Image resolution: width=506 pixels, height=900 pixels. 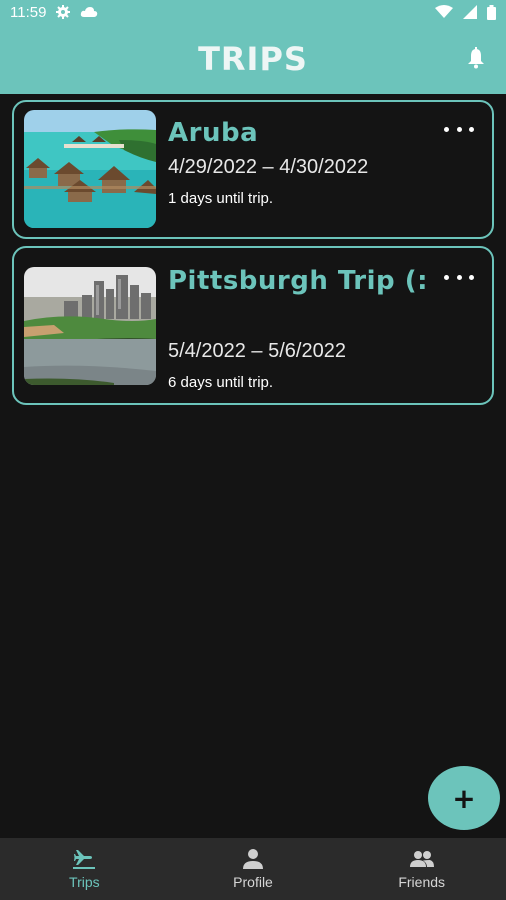 I want to click on trip-countdown: 1 days until trip., so click(x=221, y=198).